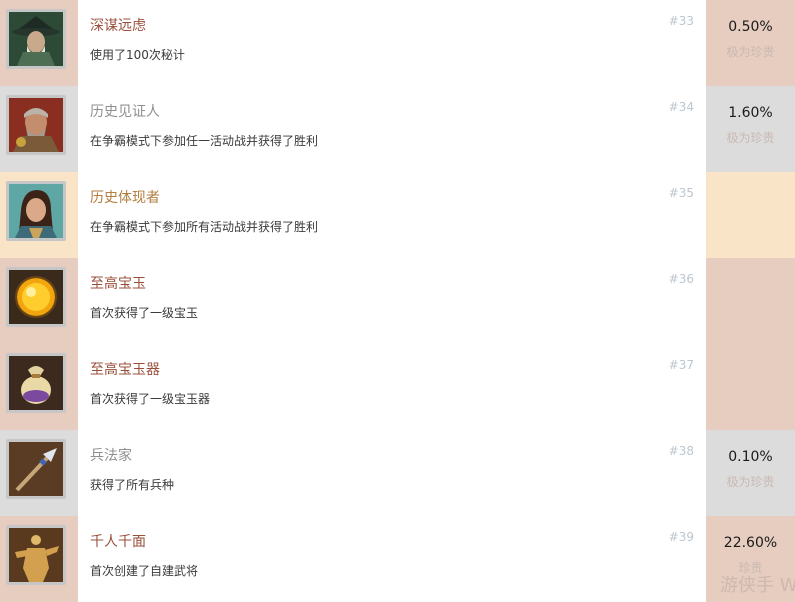 This screenshot has height=602, width=795. Describe the element at coordinates (397, 129) in the screenshot. I see `achievement-row: 历史见证人在争霸模式下参加任一活动战并获得了胜利 #34 1.60% 极为珍贵` at that location.